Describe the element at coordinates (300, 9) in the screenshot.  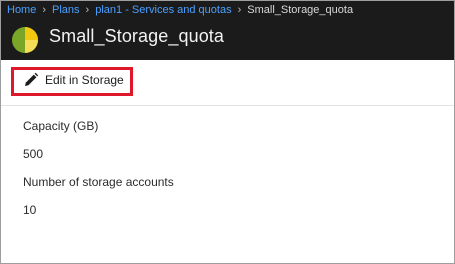
I see `breadcrumb-current: Small_Storage_quota` at that location.